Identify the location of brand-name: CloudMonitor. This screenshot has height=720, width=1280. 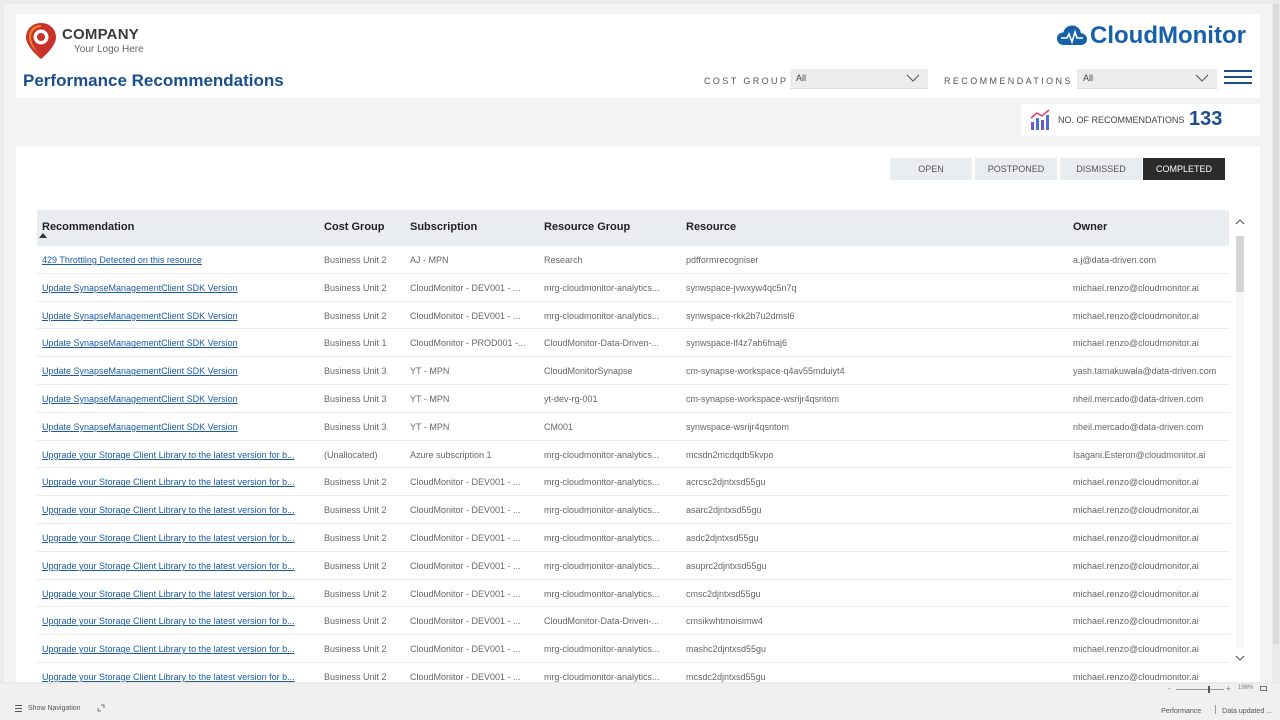
(1168, 35).